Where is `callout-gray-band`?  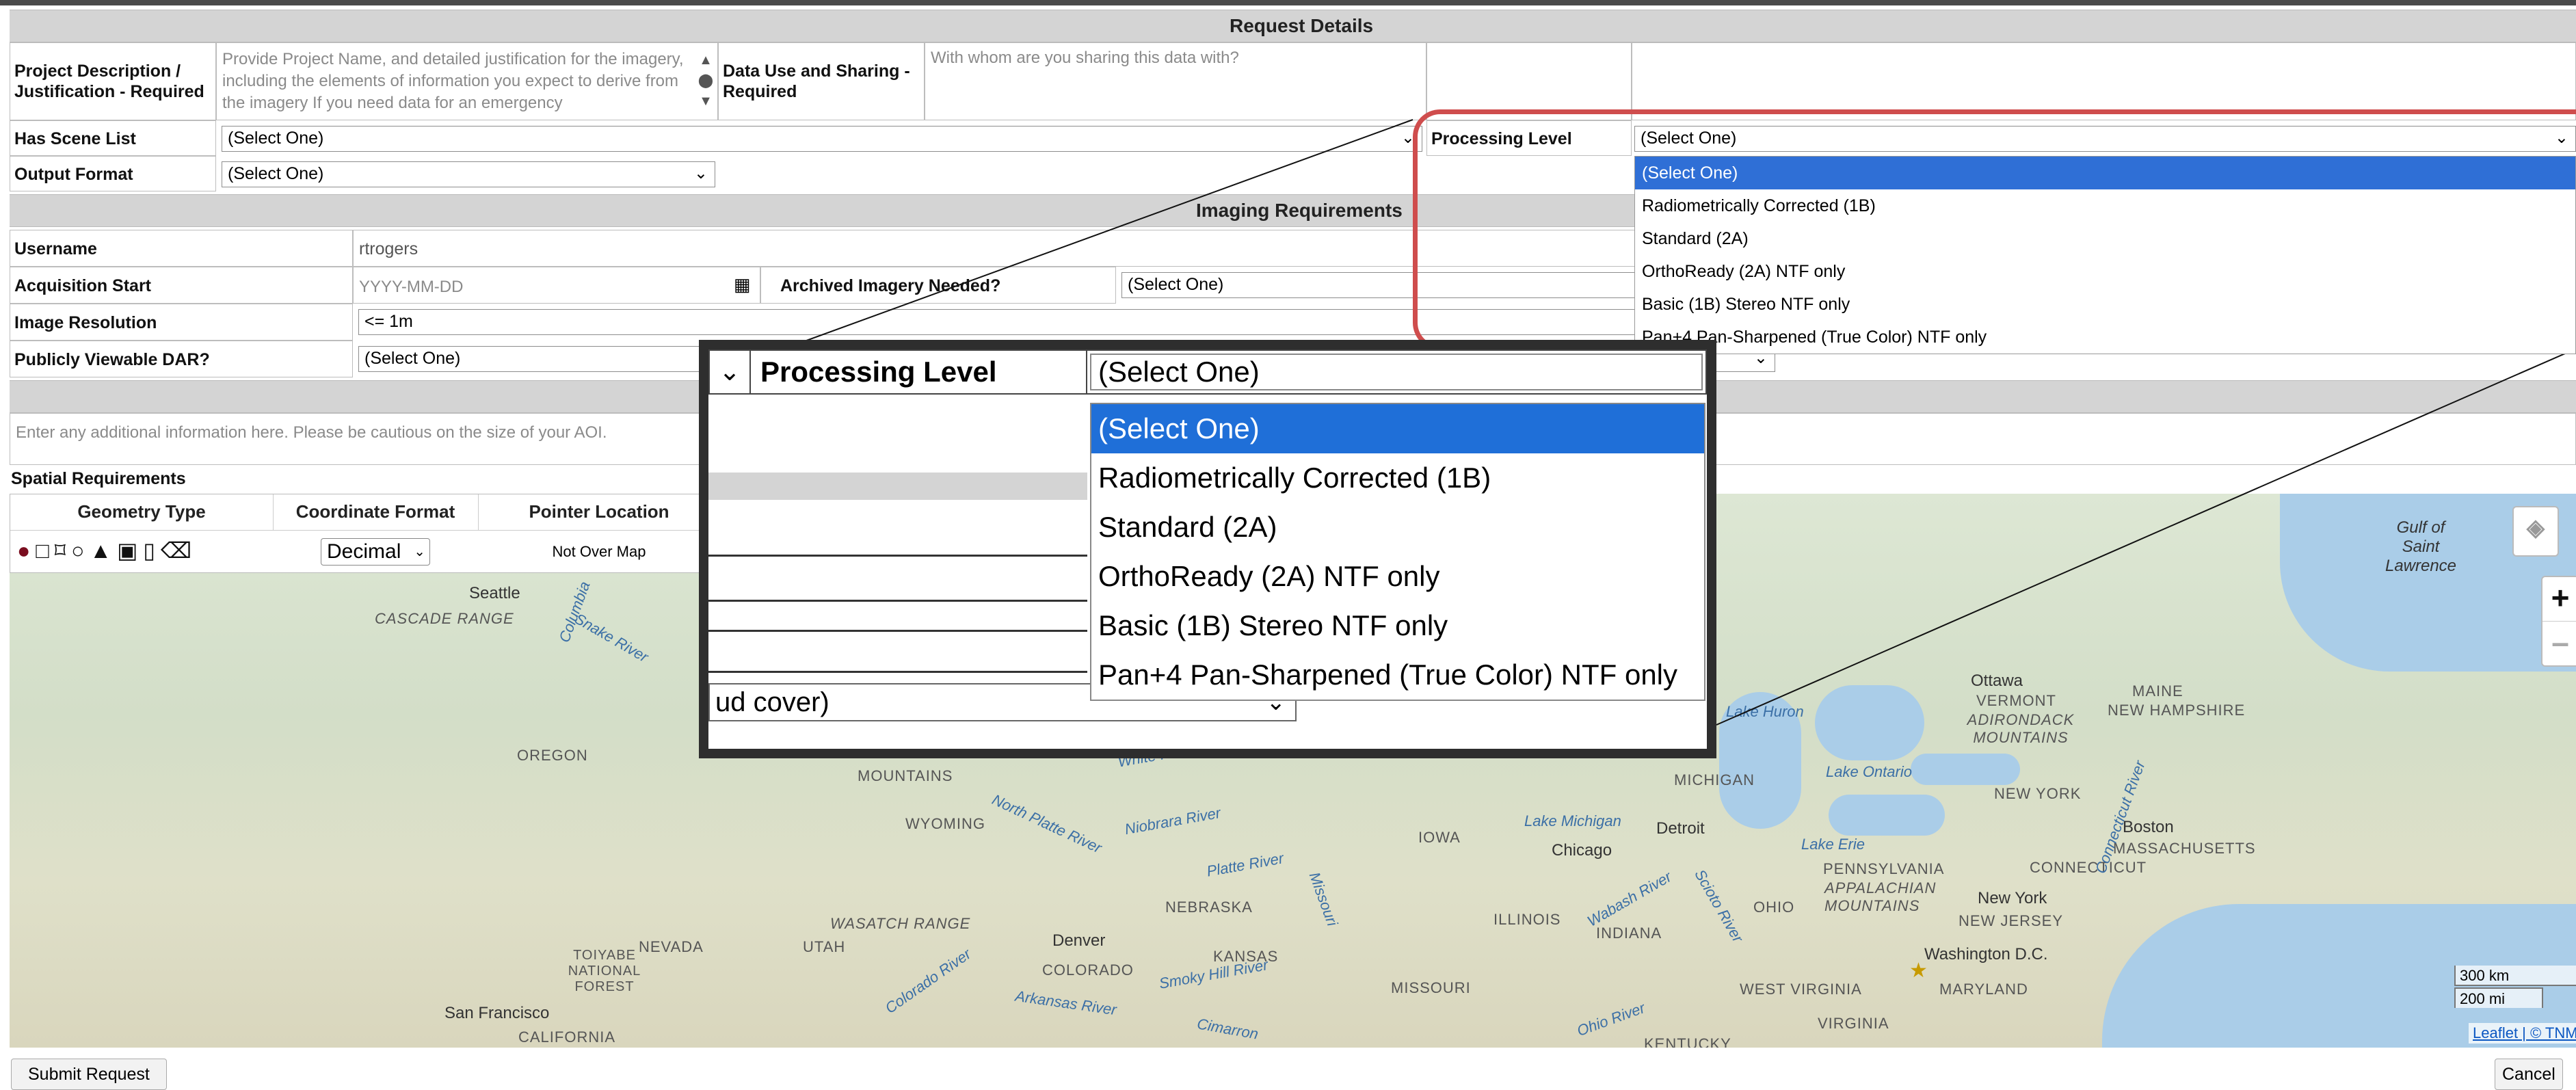
callout-gray-band is located at coordinates (897, 487).